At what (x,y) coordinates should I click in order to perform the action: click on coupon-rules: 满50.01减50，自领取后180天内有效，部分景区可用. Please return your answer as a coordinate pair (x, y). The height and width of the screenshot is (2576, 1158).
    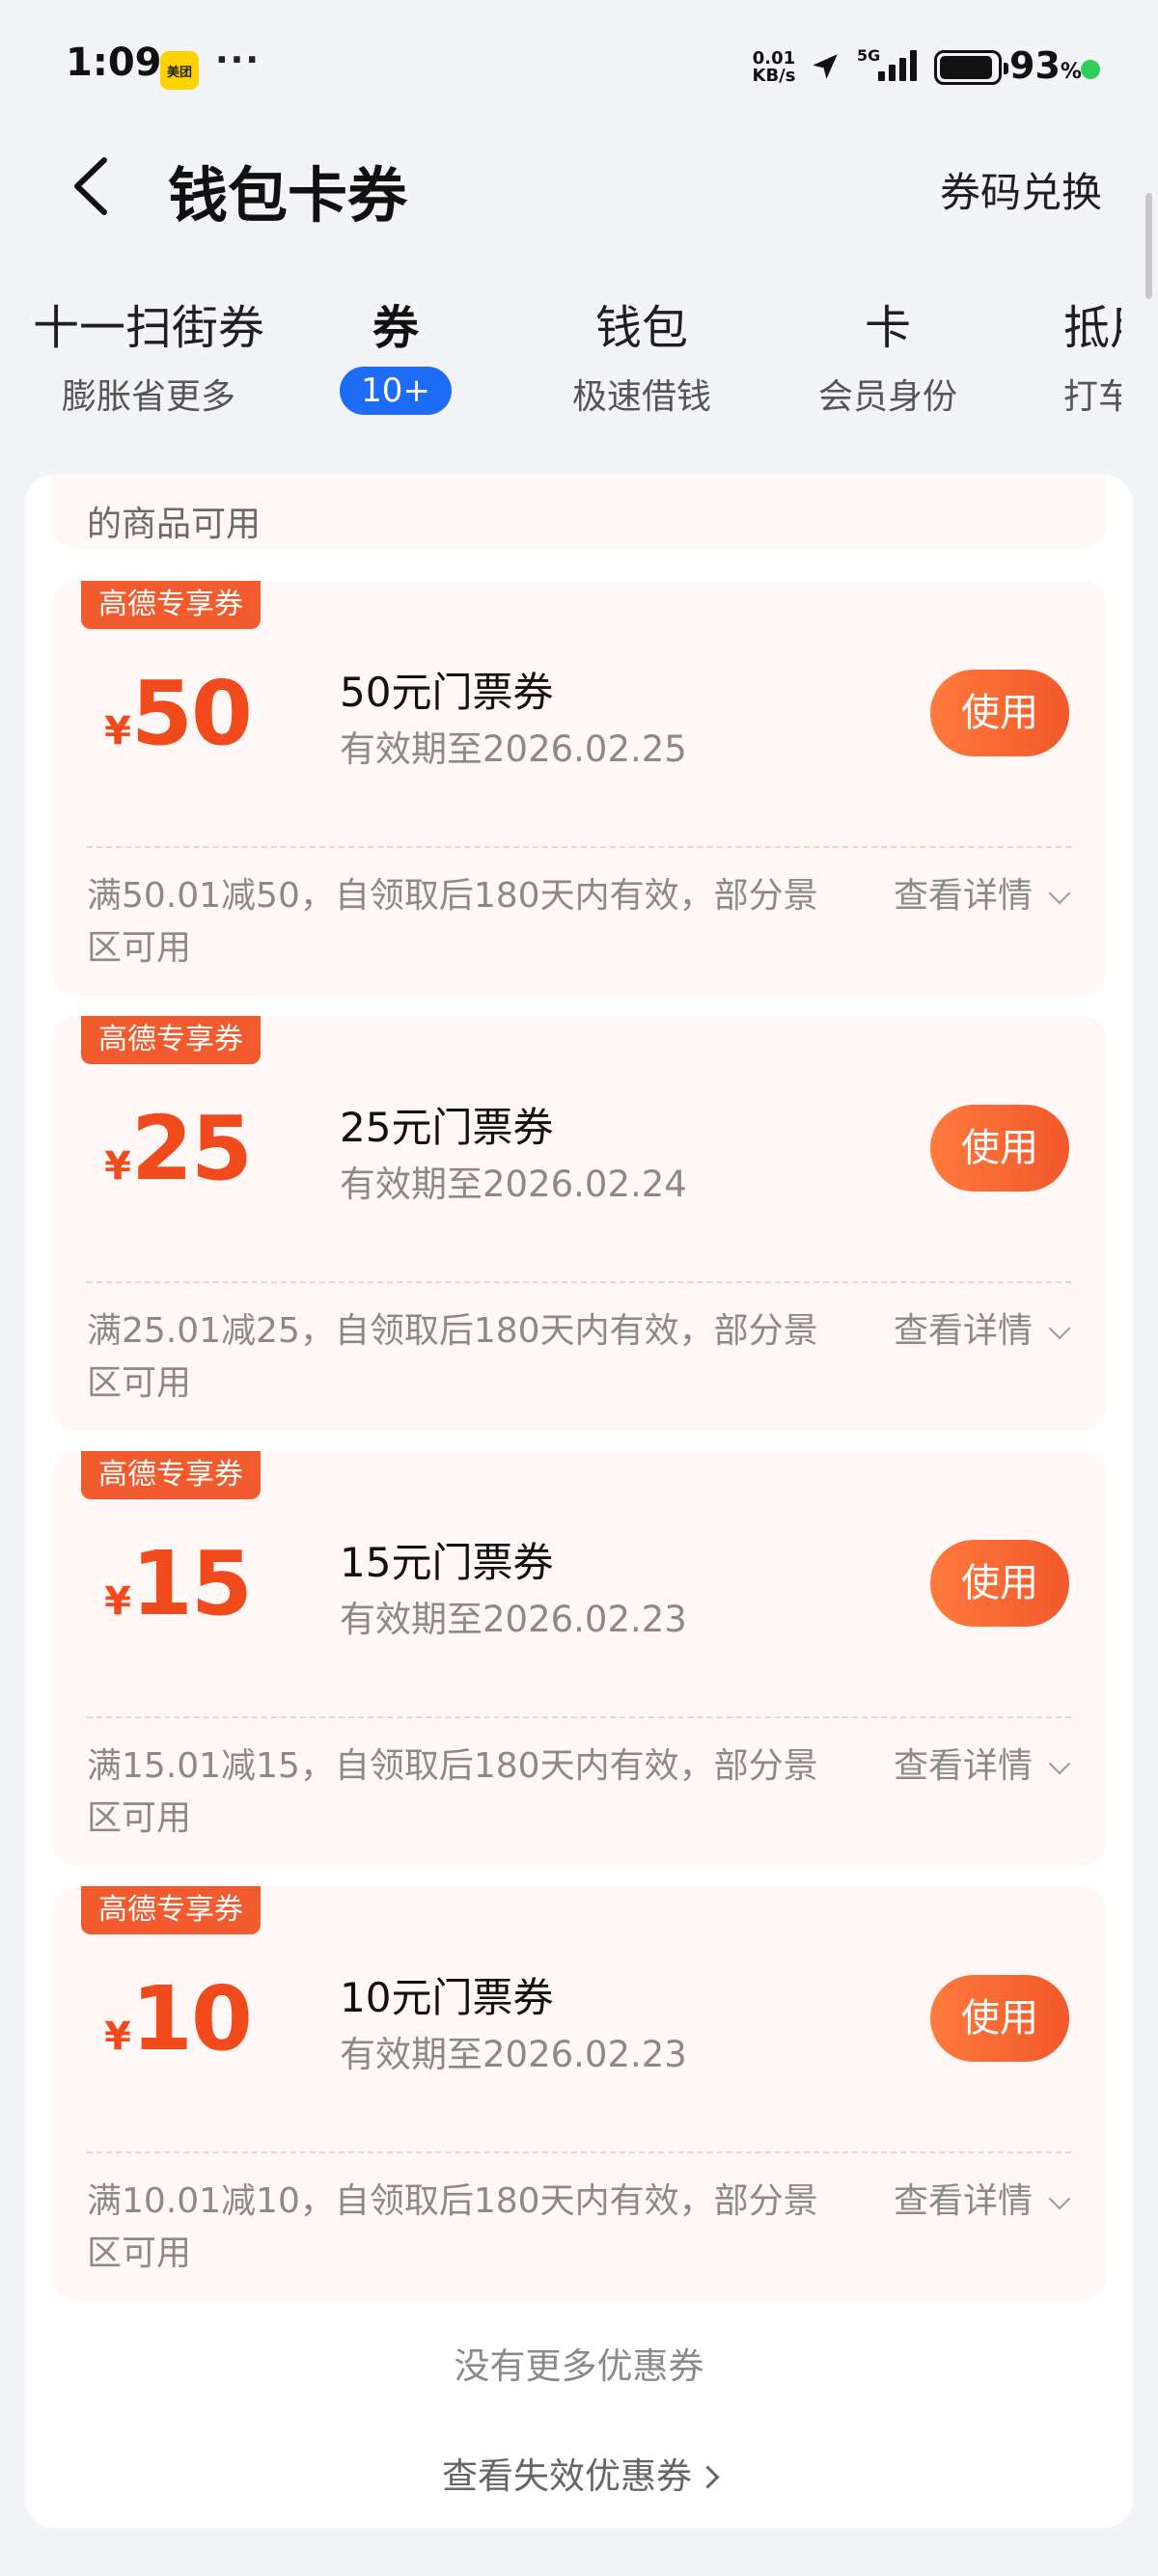
    Looking at the image, I should click on (452, 922).